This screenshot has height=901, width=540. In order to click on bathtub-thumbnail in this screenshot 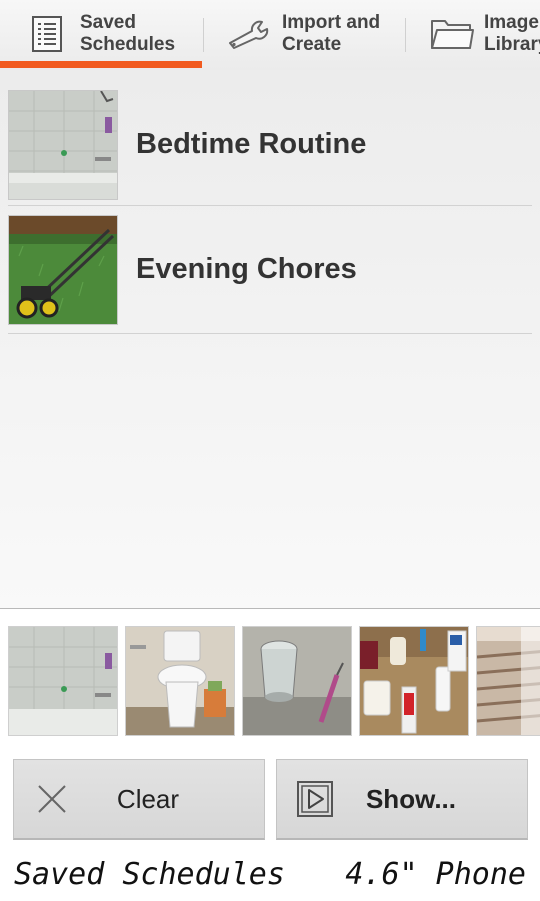, I will do `click(63, 144)`.